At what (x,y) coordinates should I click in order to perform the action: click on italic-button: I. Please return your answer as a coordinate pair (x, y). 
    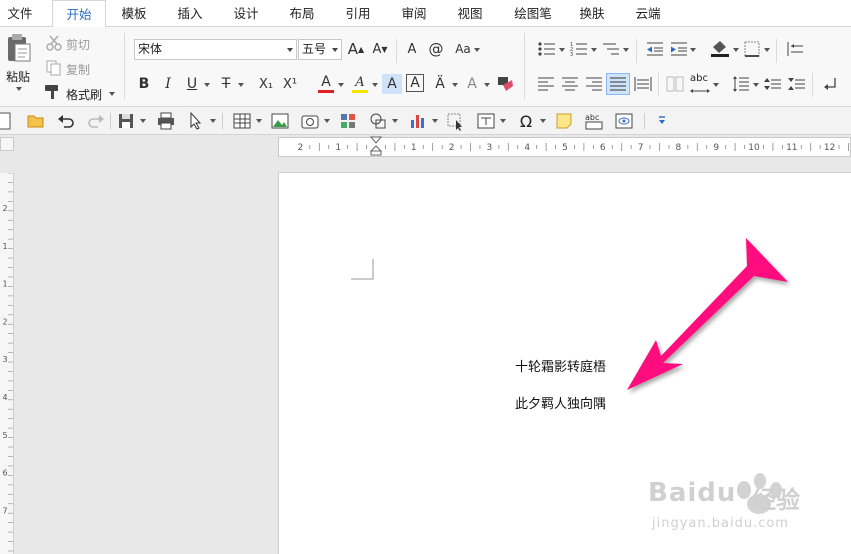
    Looking at the image, I should click on (168, 84).